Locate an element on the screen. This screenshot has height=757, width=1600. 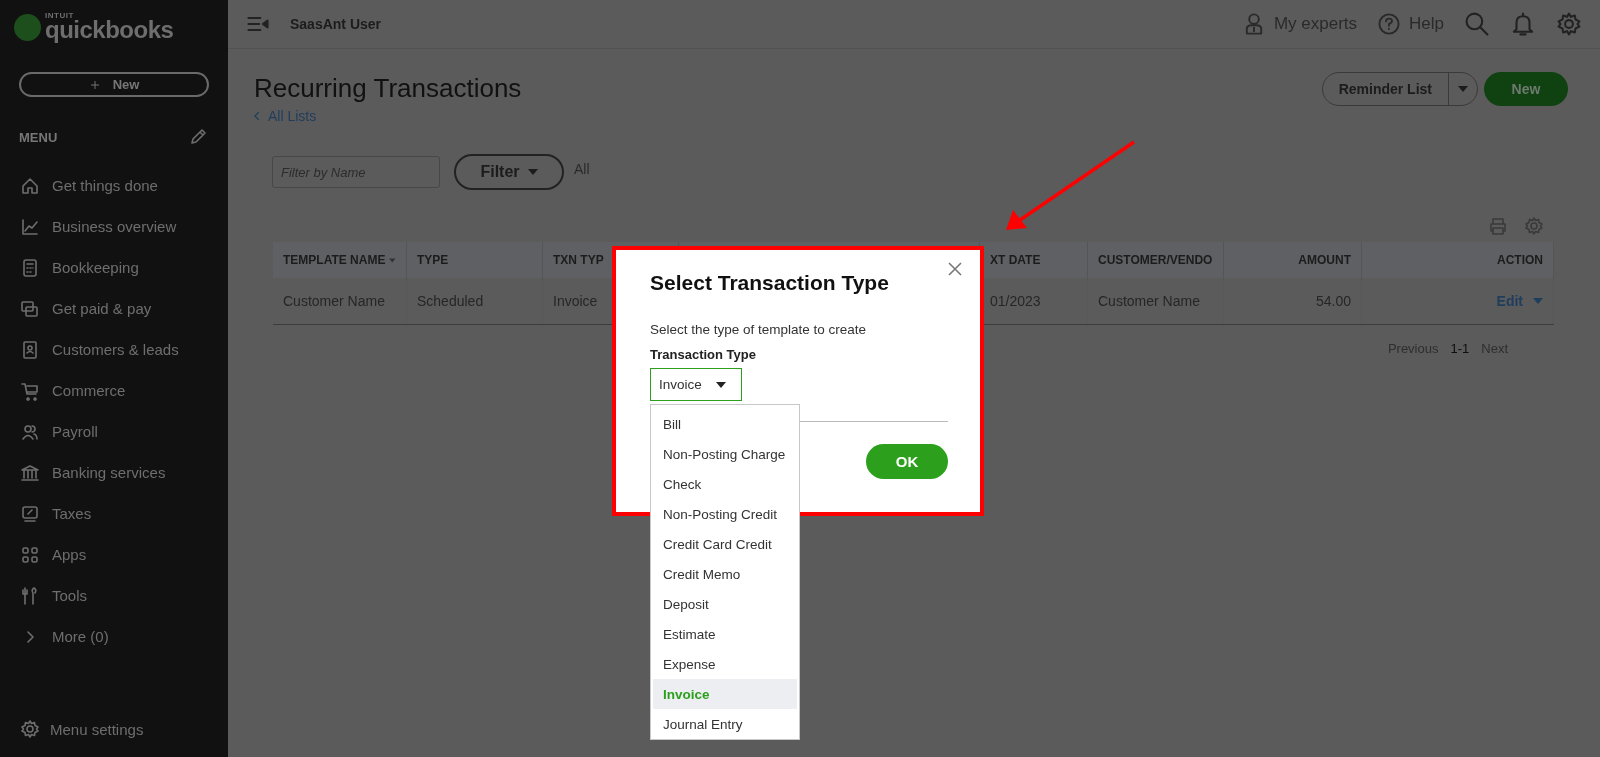
bank-icon is located at coordinates (30, 472).